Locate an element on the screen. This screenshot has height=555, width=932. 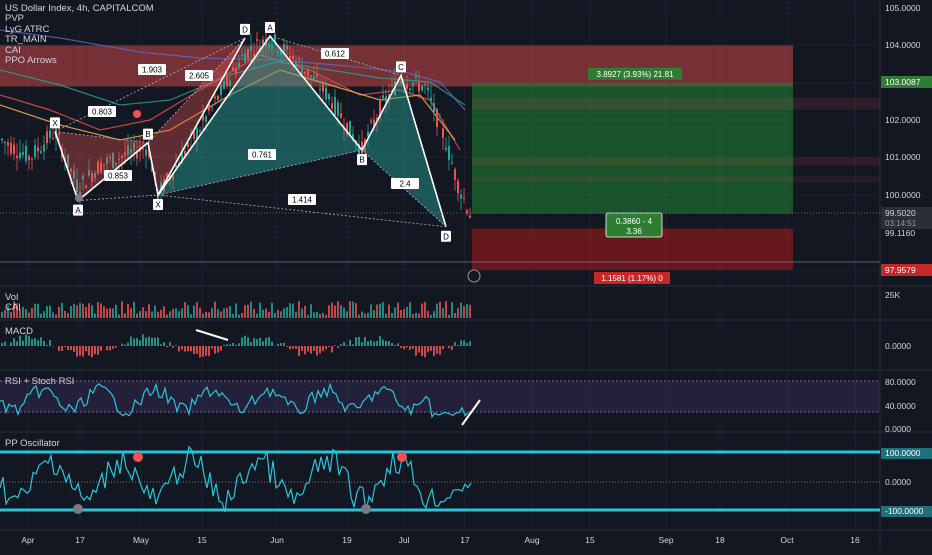
time-tick: Jun is located at coordinates (277, 540).